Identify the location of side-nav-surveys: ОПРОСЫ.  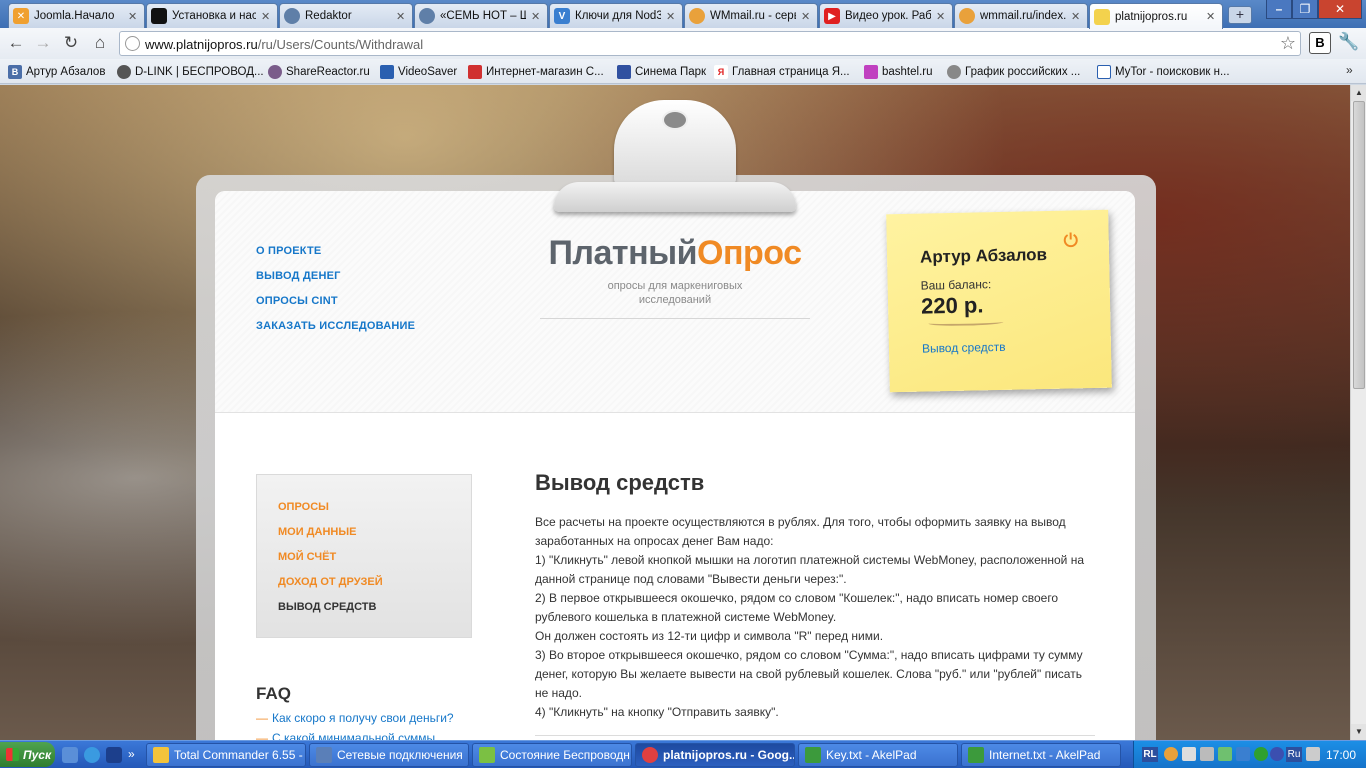
(303, 507).